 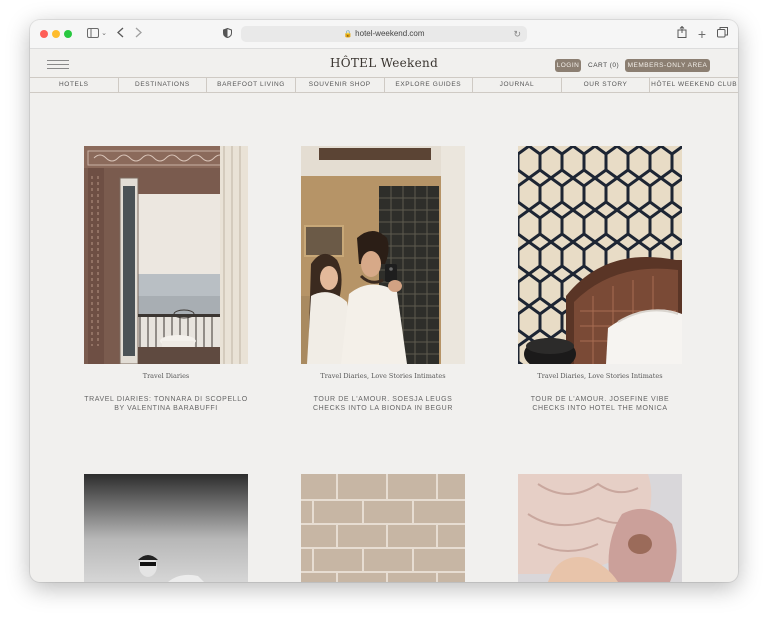 I want to click on browser-toolbar: ⌄ 🔒 hotel-weekend.com ↻ +, so click(x=384, y=34).